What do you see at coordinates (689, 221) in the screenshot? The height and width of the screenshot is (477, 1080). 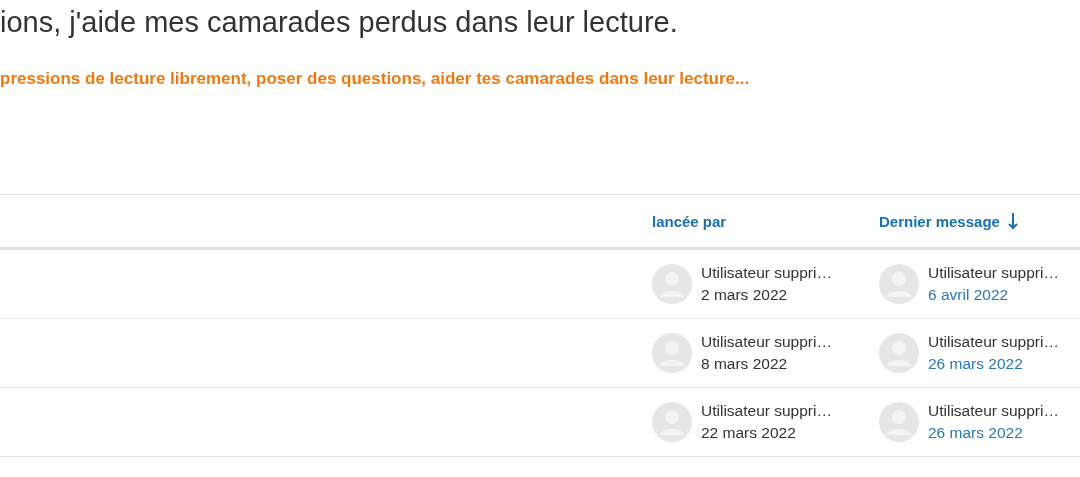 I see `column-header-link: lancée par` at bounding box center [689, 221].